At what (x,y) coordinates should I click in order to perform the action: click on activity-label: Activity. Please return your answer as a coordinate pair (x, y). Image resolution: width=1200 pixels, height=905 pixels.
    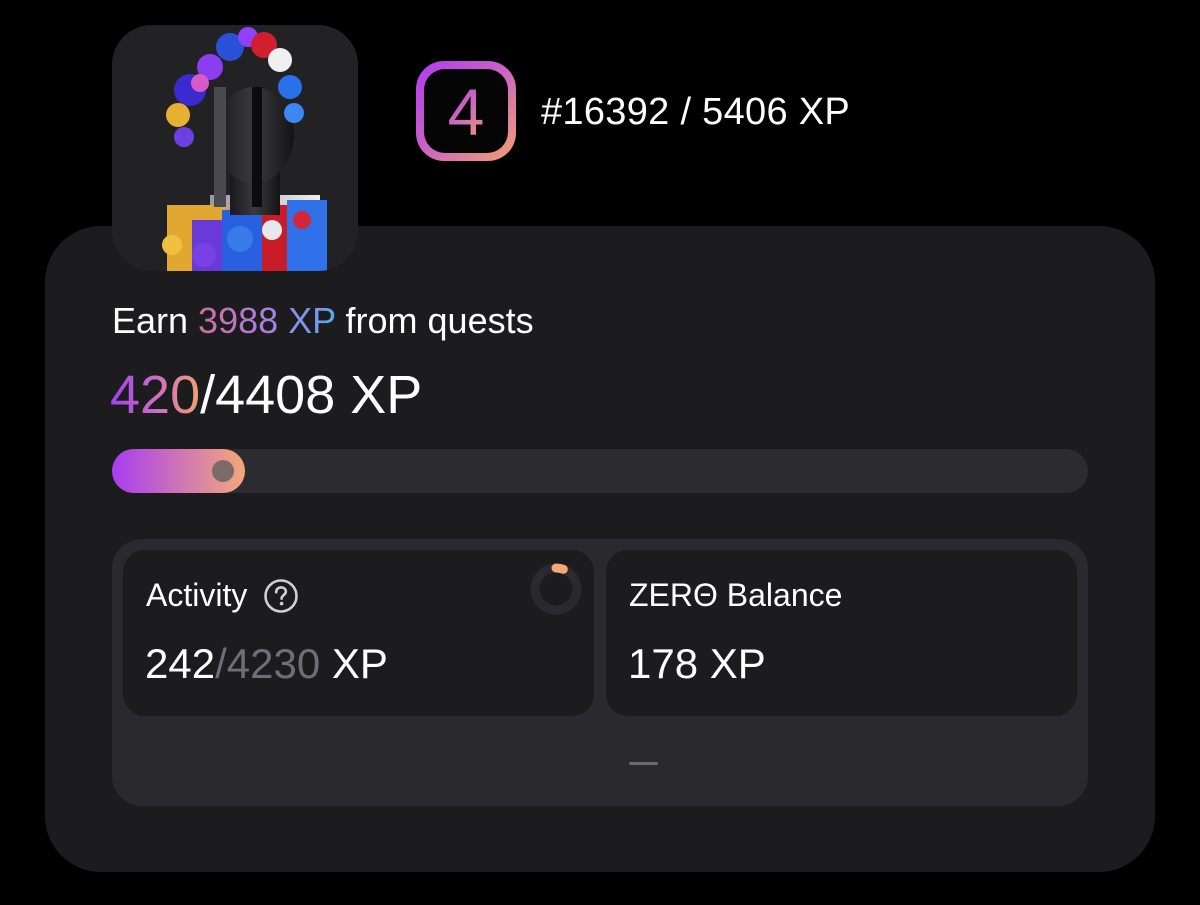
    Looking at the image, I should click on (222, 595).